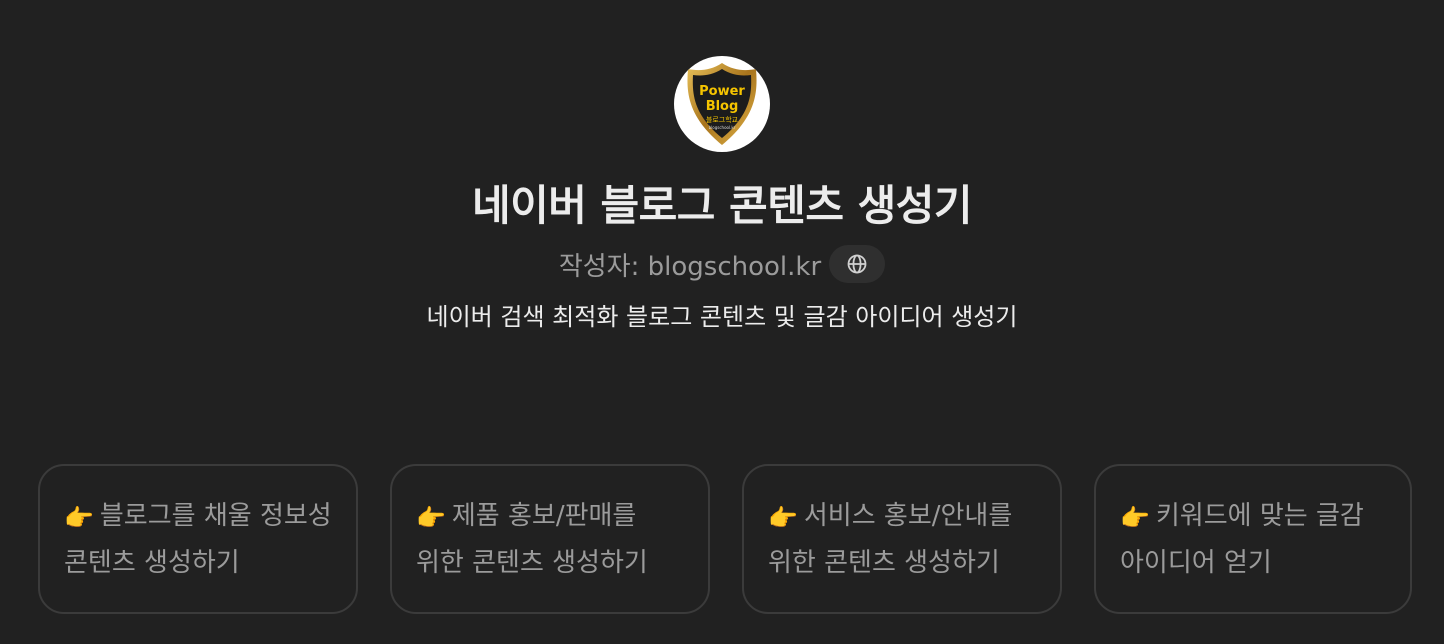 This screenshot has width=1444, height=644. I want to click on logo-text-school: 블로그학교, so click(722, 119).